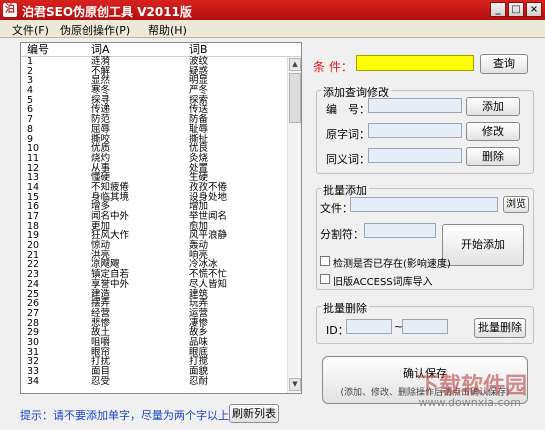  What do you see at coordinates (161, 343) in the screenshot?
I see `table-row: 30 咀嚼 品味` at bounding box center [161, 343].